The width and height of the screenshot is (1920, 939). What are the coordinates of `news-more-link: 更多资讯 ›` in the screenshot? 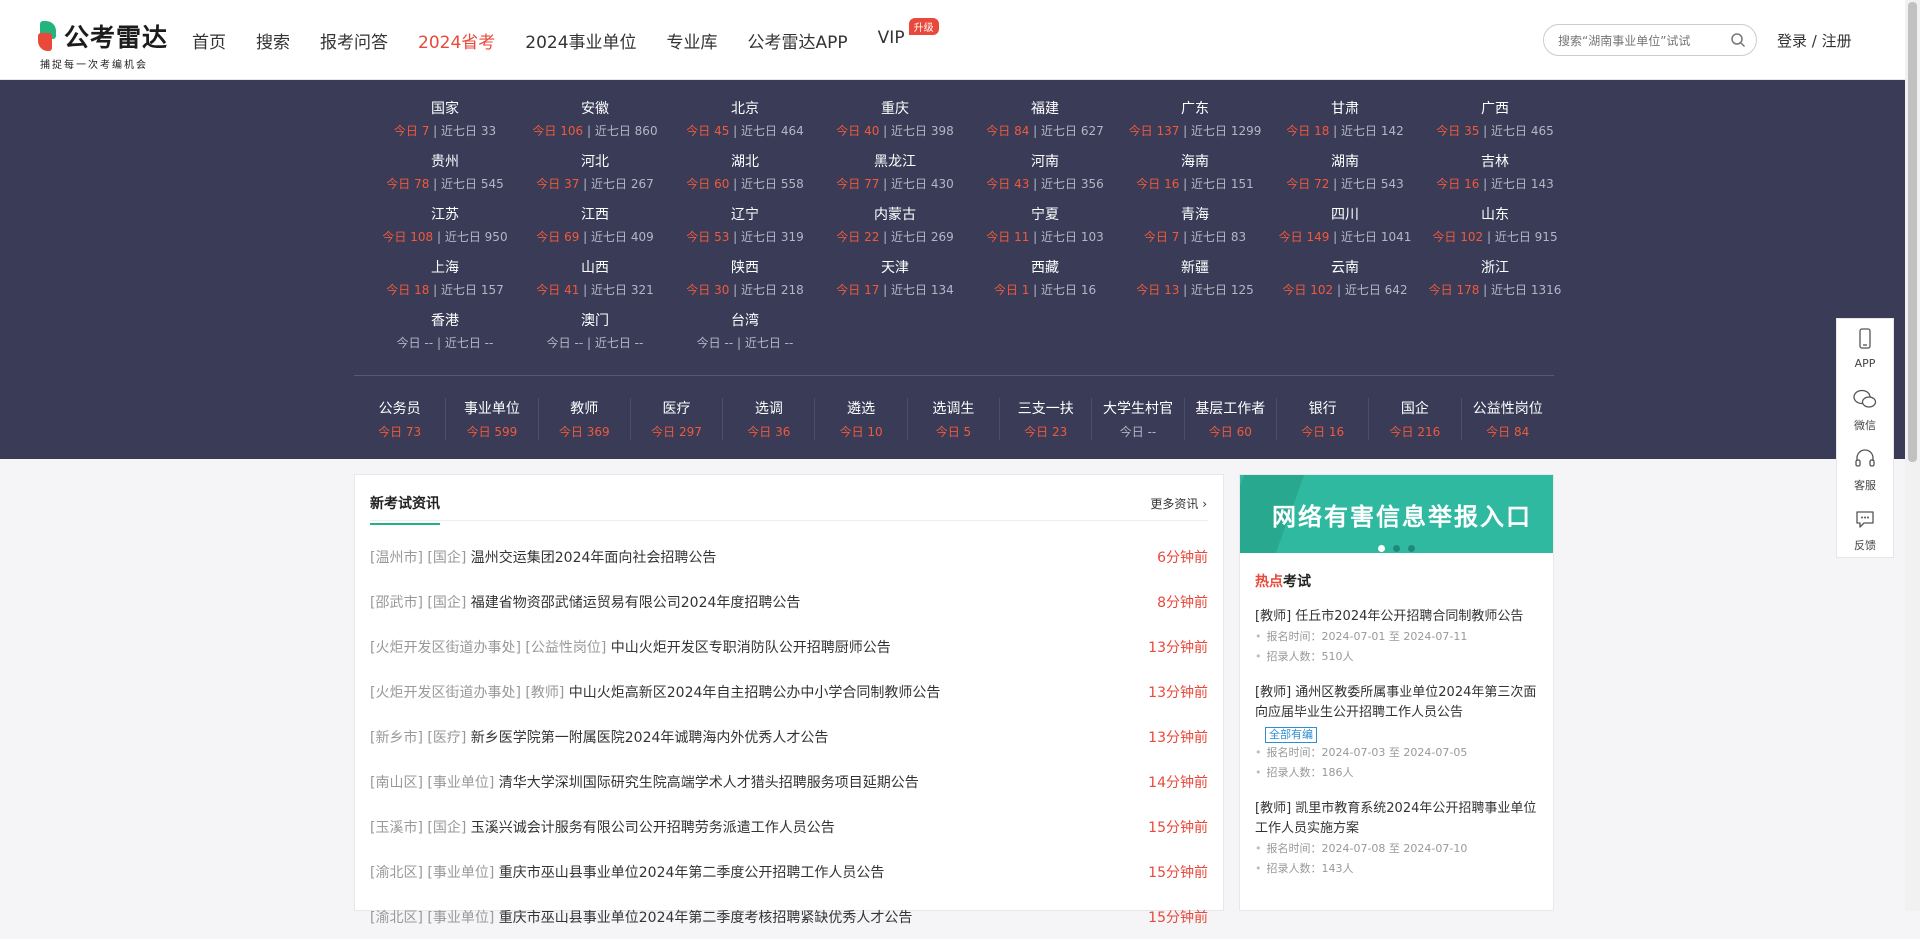 It's located at (1178, 503).